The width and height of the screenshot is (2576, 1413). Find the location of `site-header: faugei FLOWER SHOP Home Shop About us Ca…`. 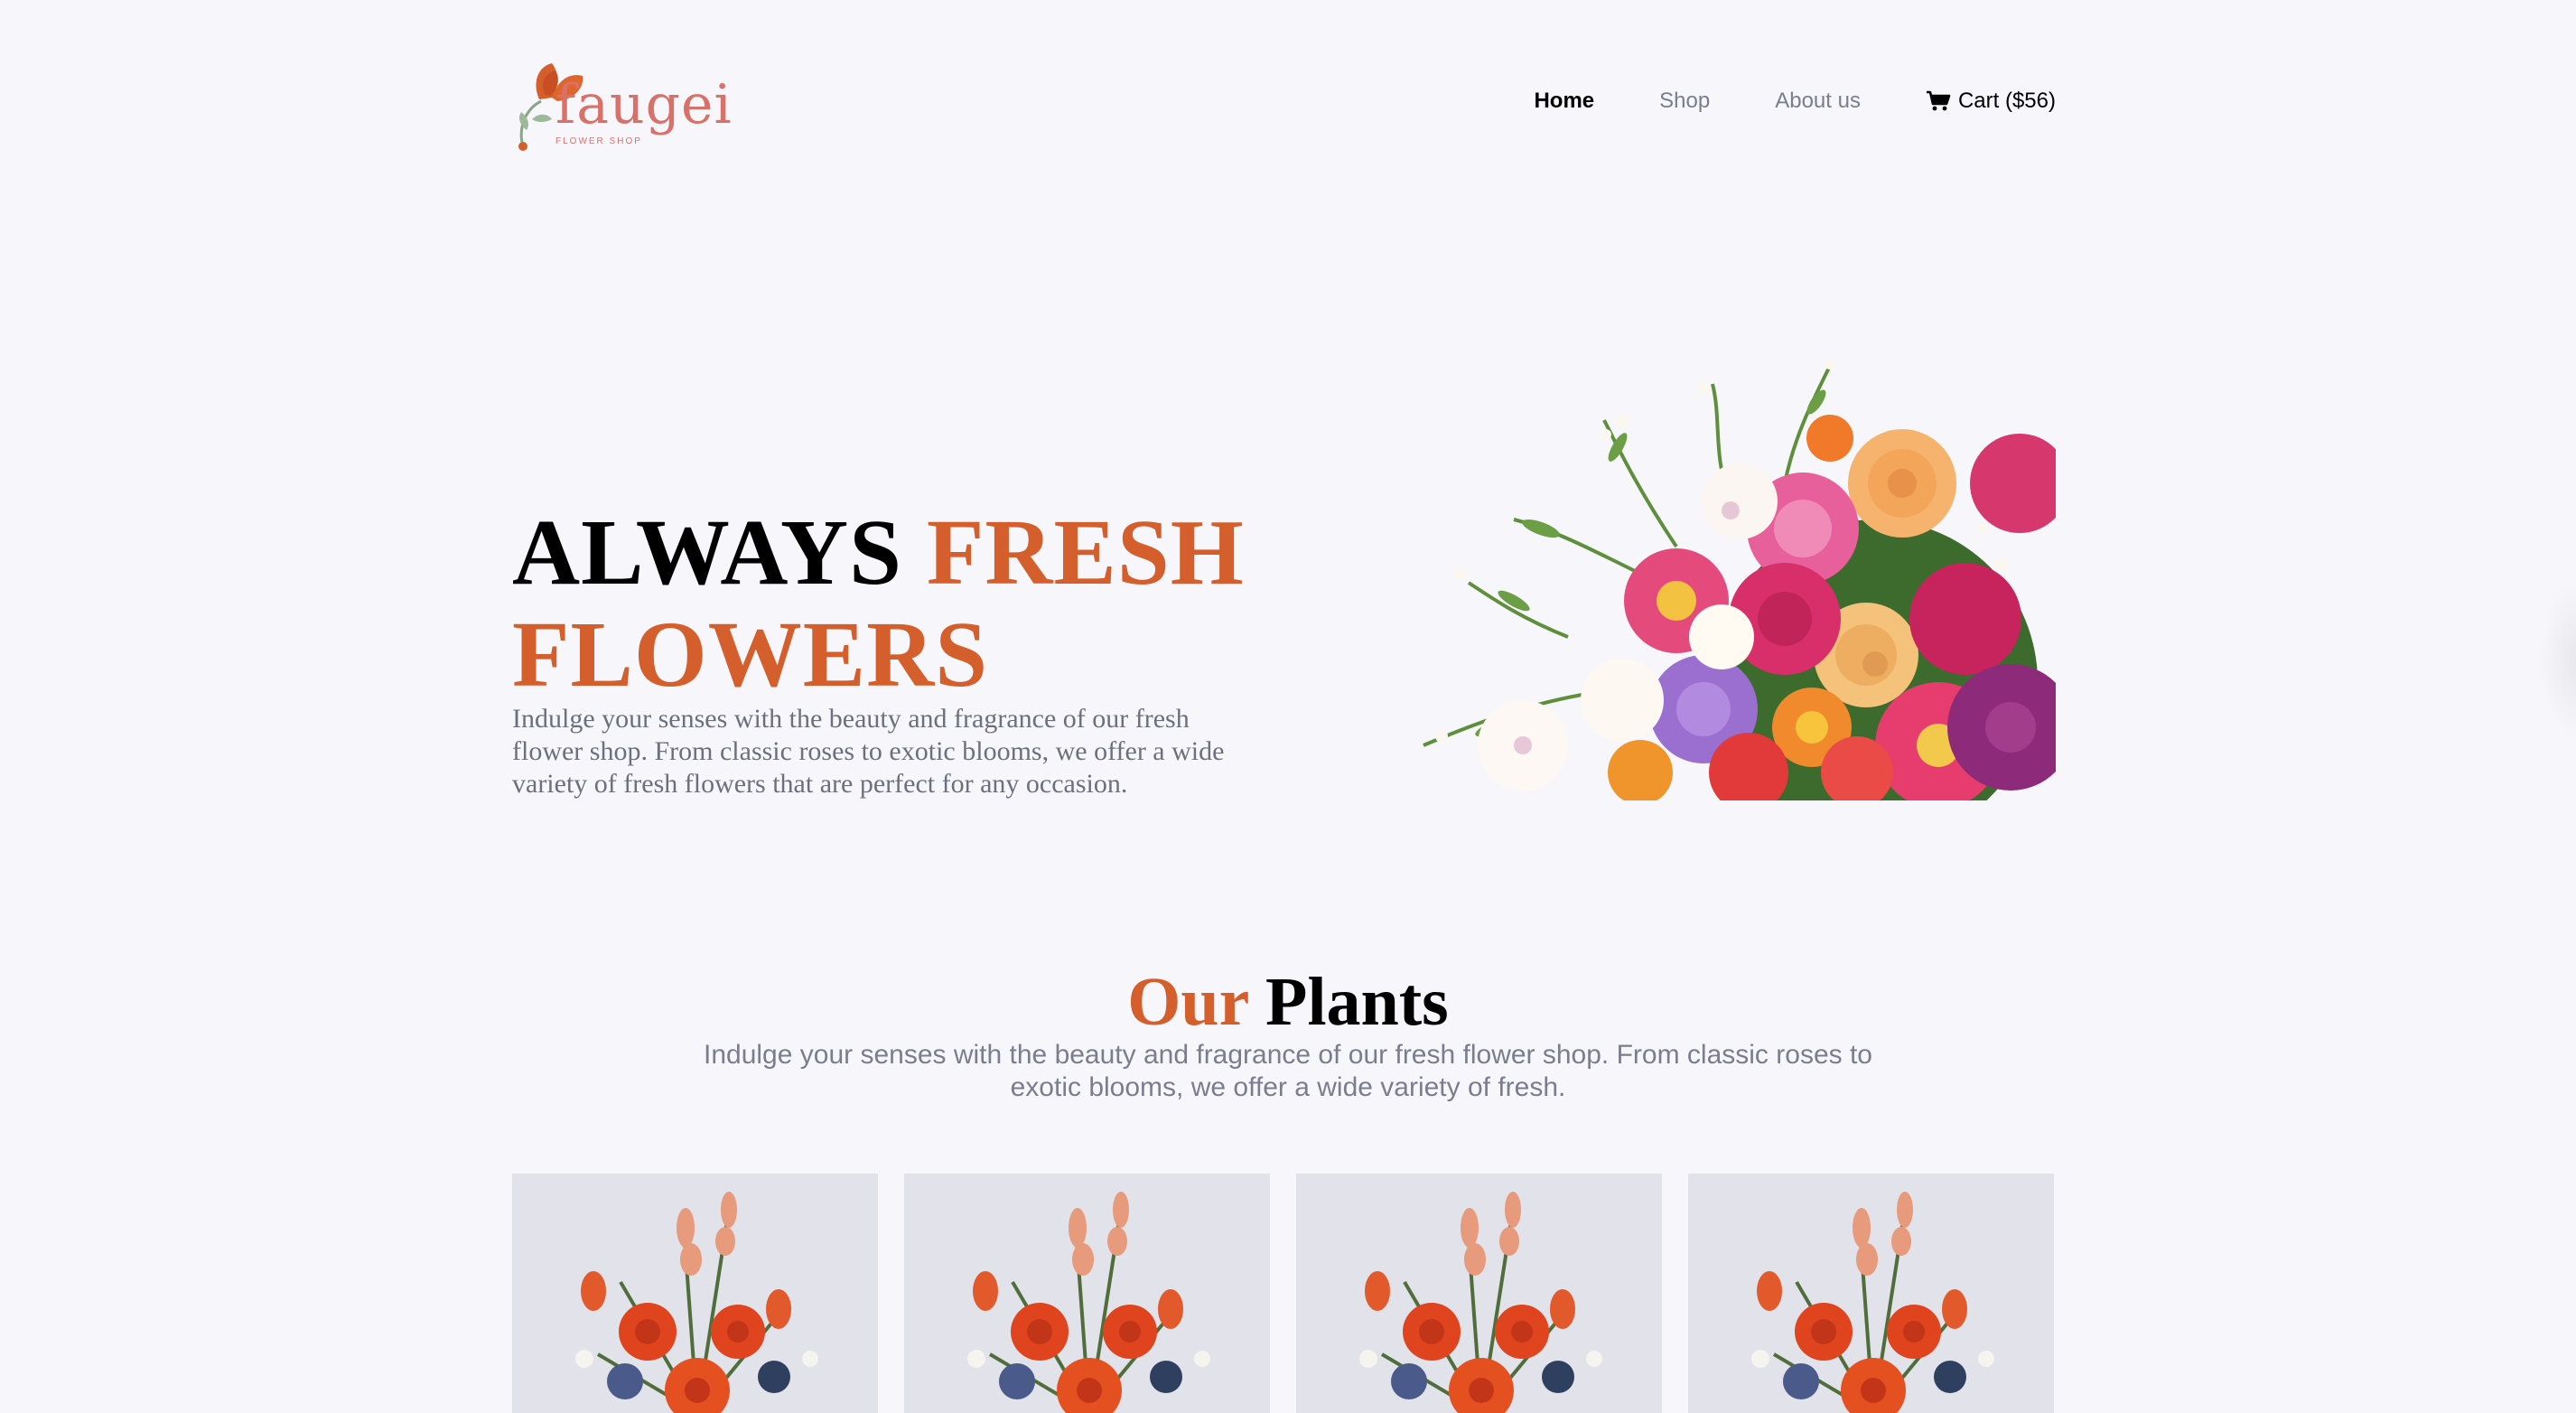

site-header: faugei FLOWER SHOP Home Shop About us Ca… is located at coordinates (1284, 95).